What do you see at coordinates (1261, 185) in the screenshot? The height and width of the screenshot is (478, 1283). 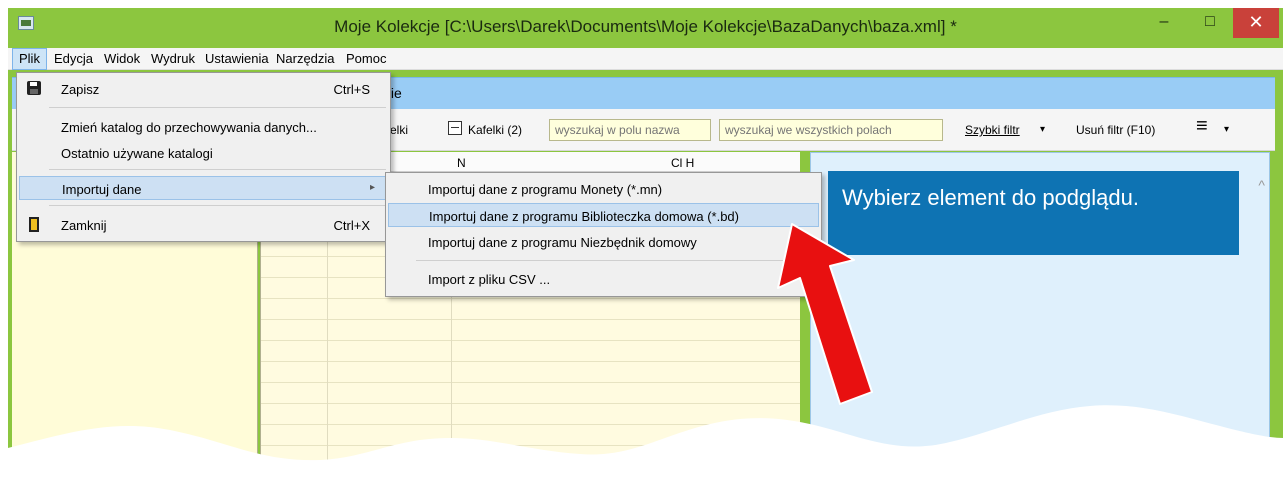 I see `scroll-up-icon: ^` at bounding box center [1261, 185].